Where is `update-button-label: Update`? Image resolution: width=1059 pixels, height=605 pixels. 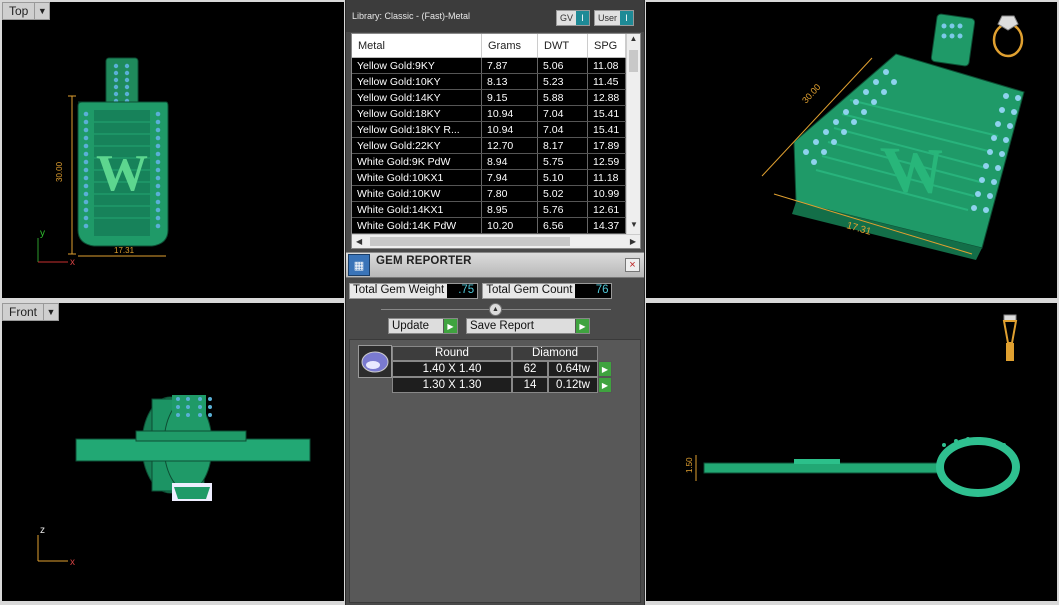 update-button-label: Update is located at coordinates (411, 326).